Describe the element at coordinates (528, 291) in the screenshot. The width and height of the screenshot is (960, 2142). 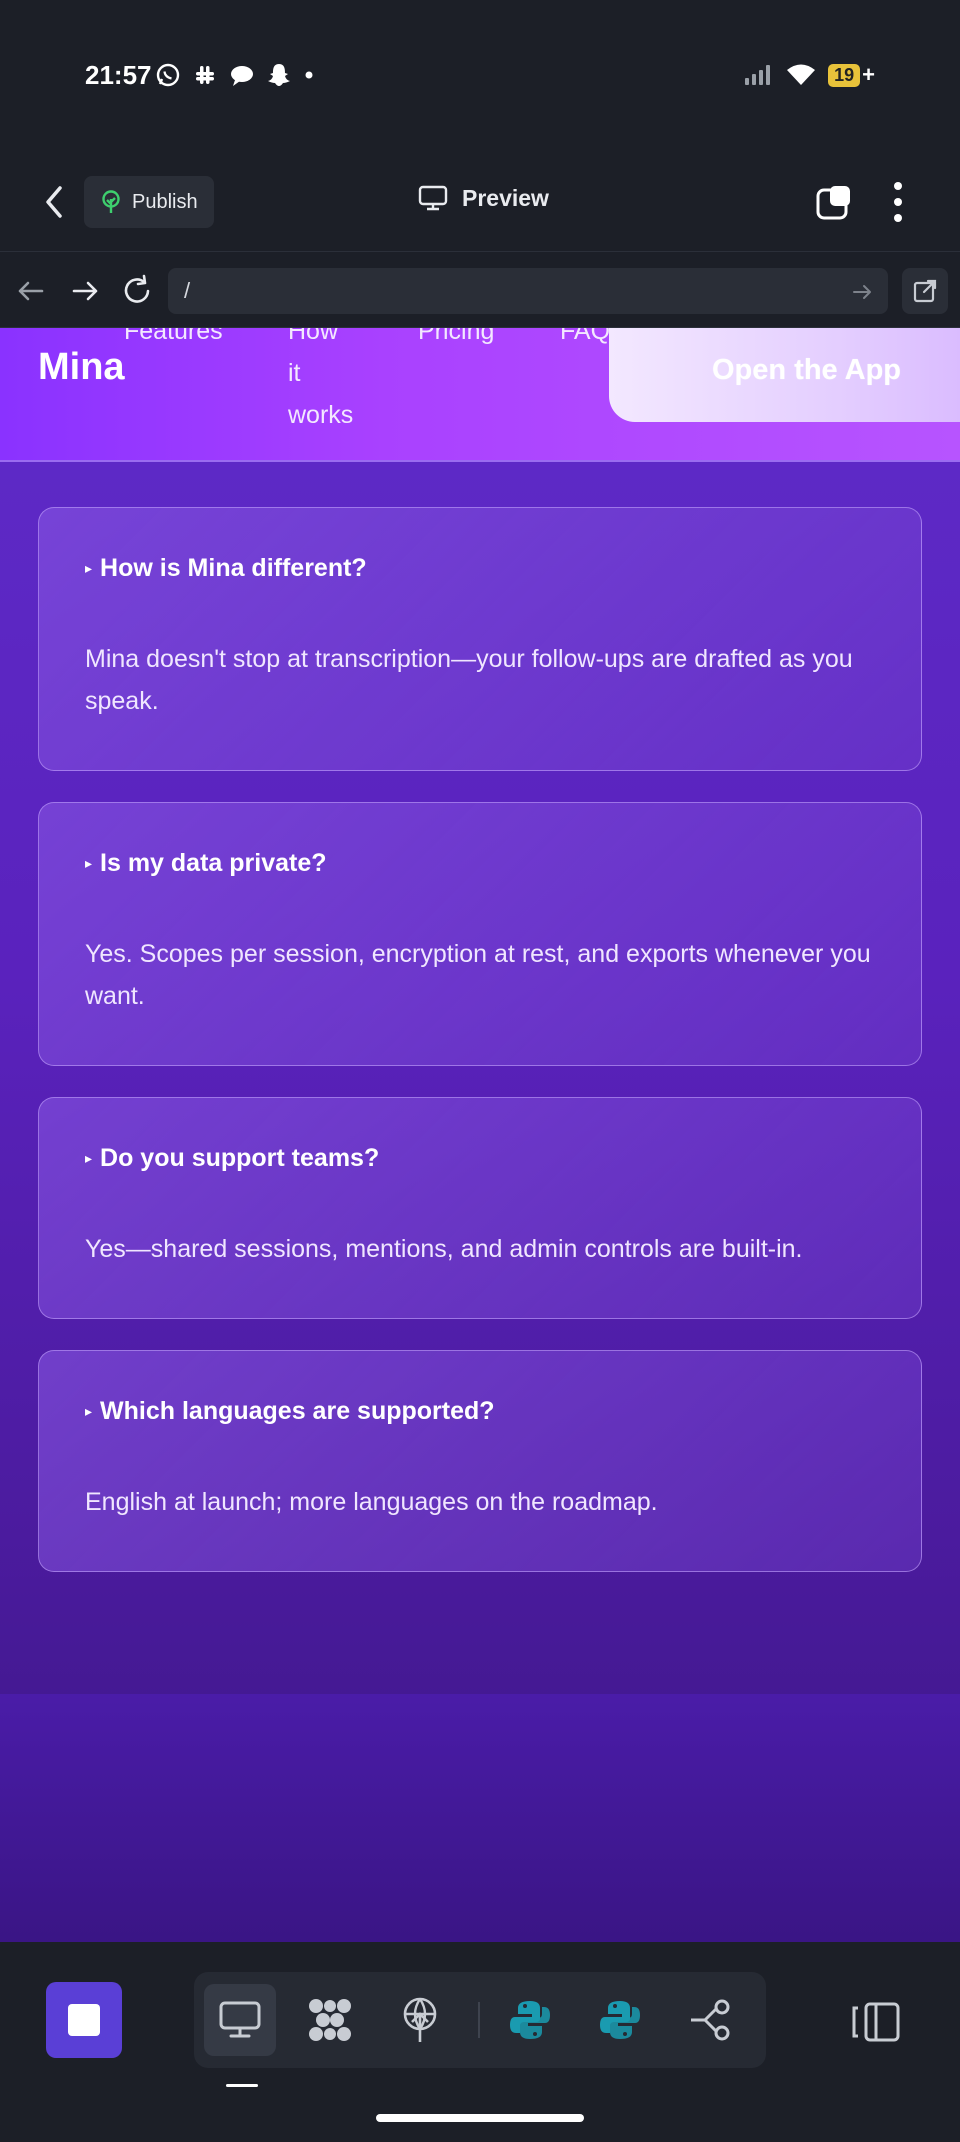
I see `url-input` at that location.